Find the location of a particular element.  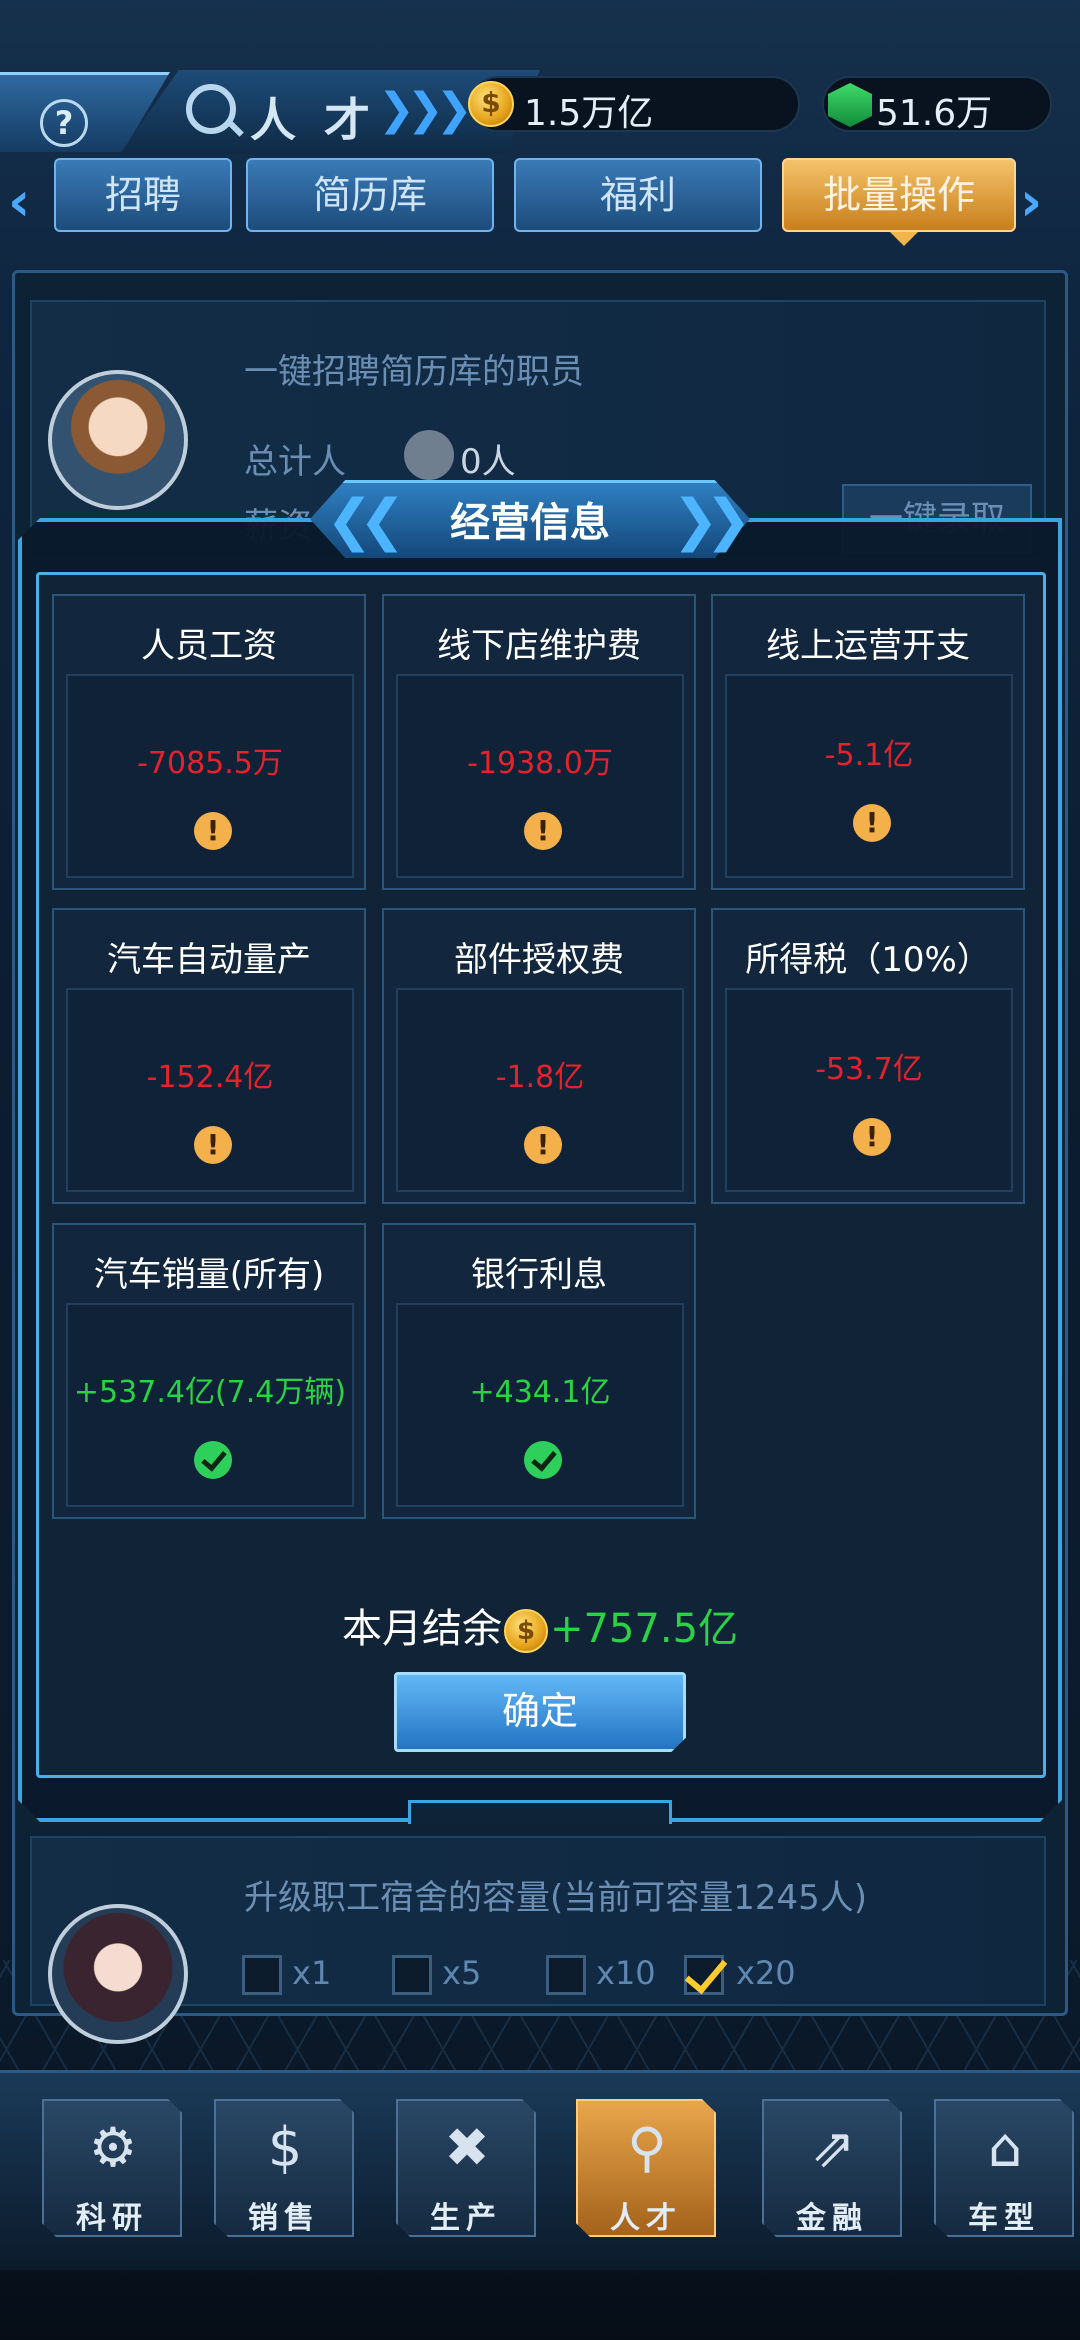

option-x20-label: x20 is located at coordinates (766, 1973).